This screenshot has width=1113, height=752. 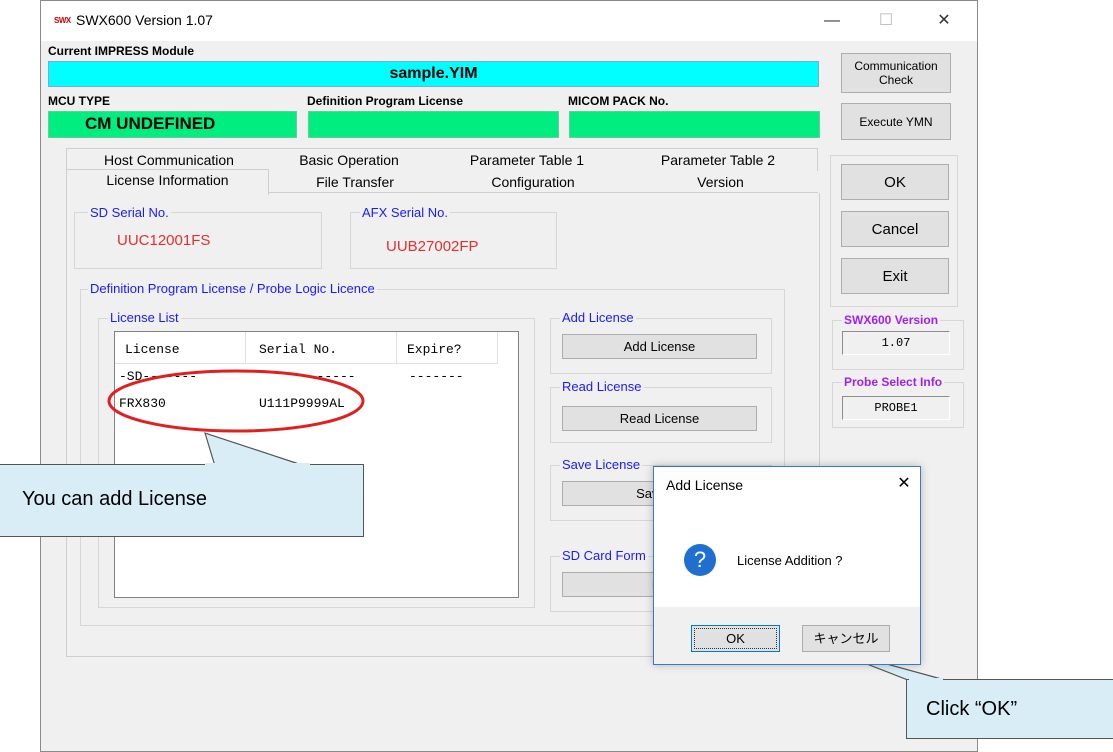 I want to click on table-row-sd-serial: -------, so click(x=328, y=376).